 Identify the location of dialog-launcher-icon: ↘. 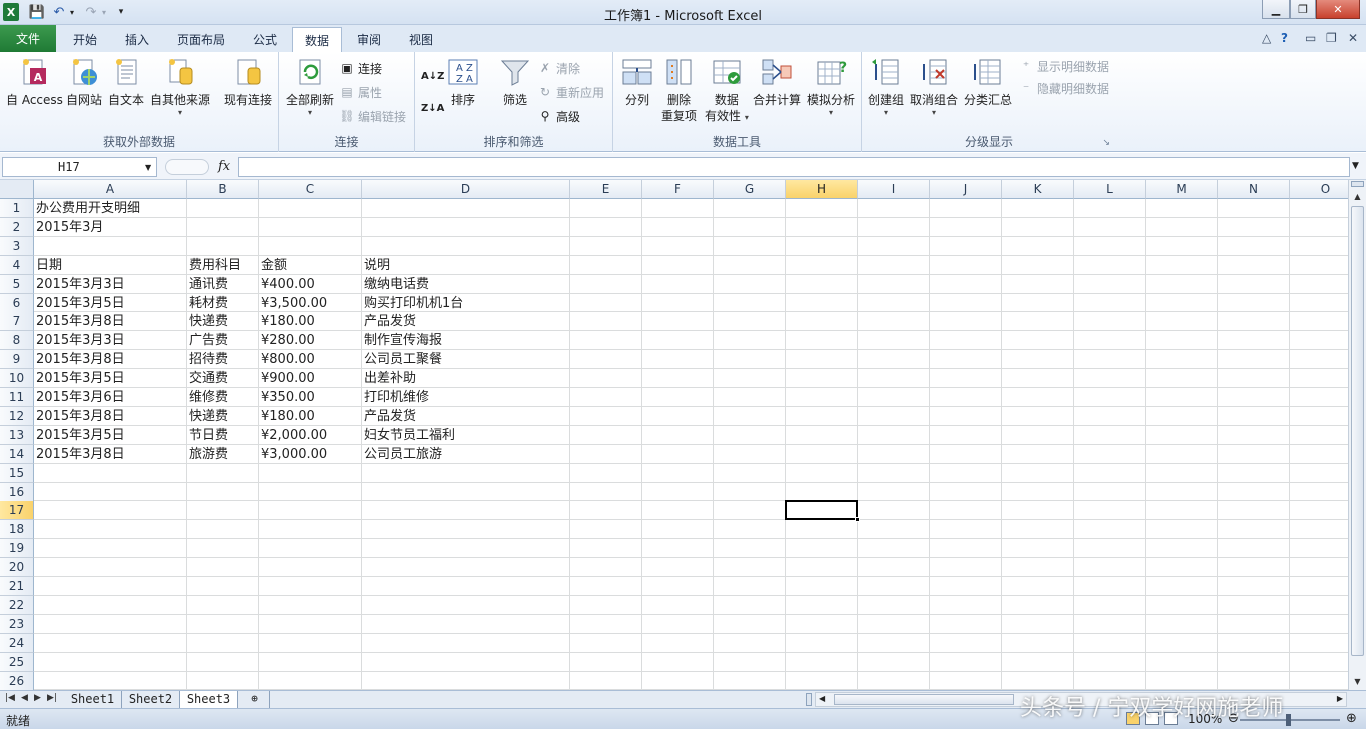
(1106, 143).